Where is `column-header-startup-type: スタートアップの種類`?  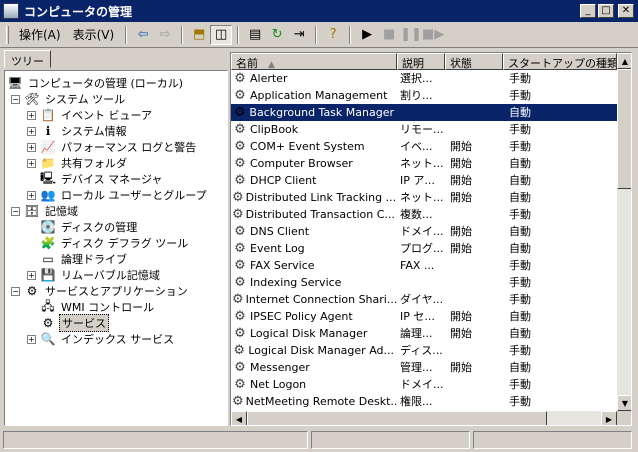 column-header-startup-type: スタートアップの種類 is located at coordinates (560, 61).